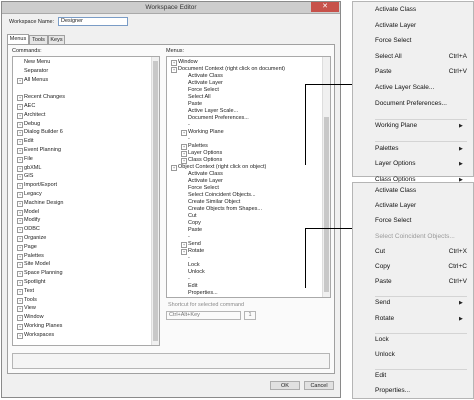 The image size is (474, 400). I want to click on command-label: Palettes, so click(34, 255).